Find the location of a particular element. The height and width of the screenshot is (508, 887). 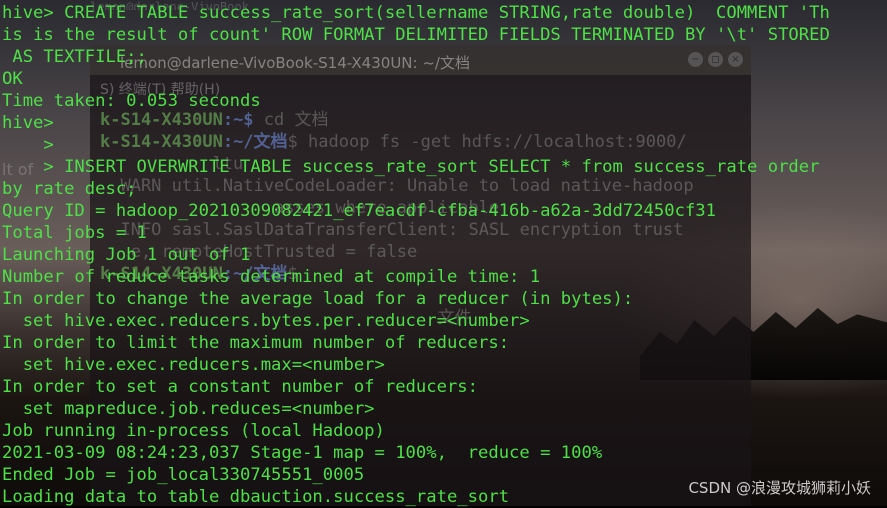

terminal-line: Job running in-process (local Hadoop) is located at coordinates (193, 431).